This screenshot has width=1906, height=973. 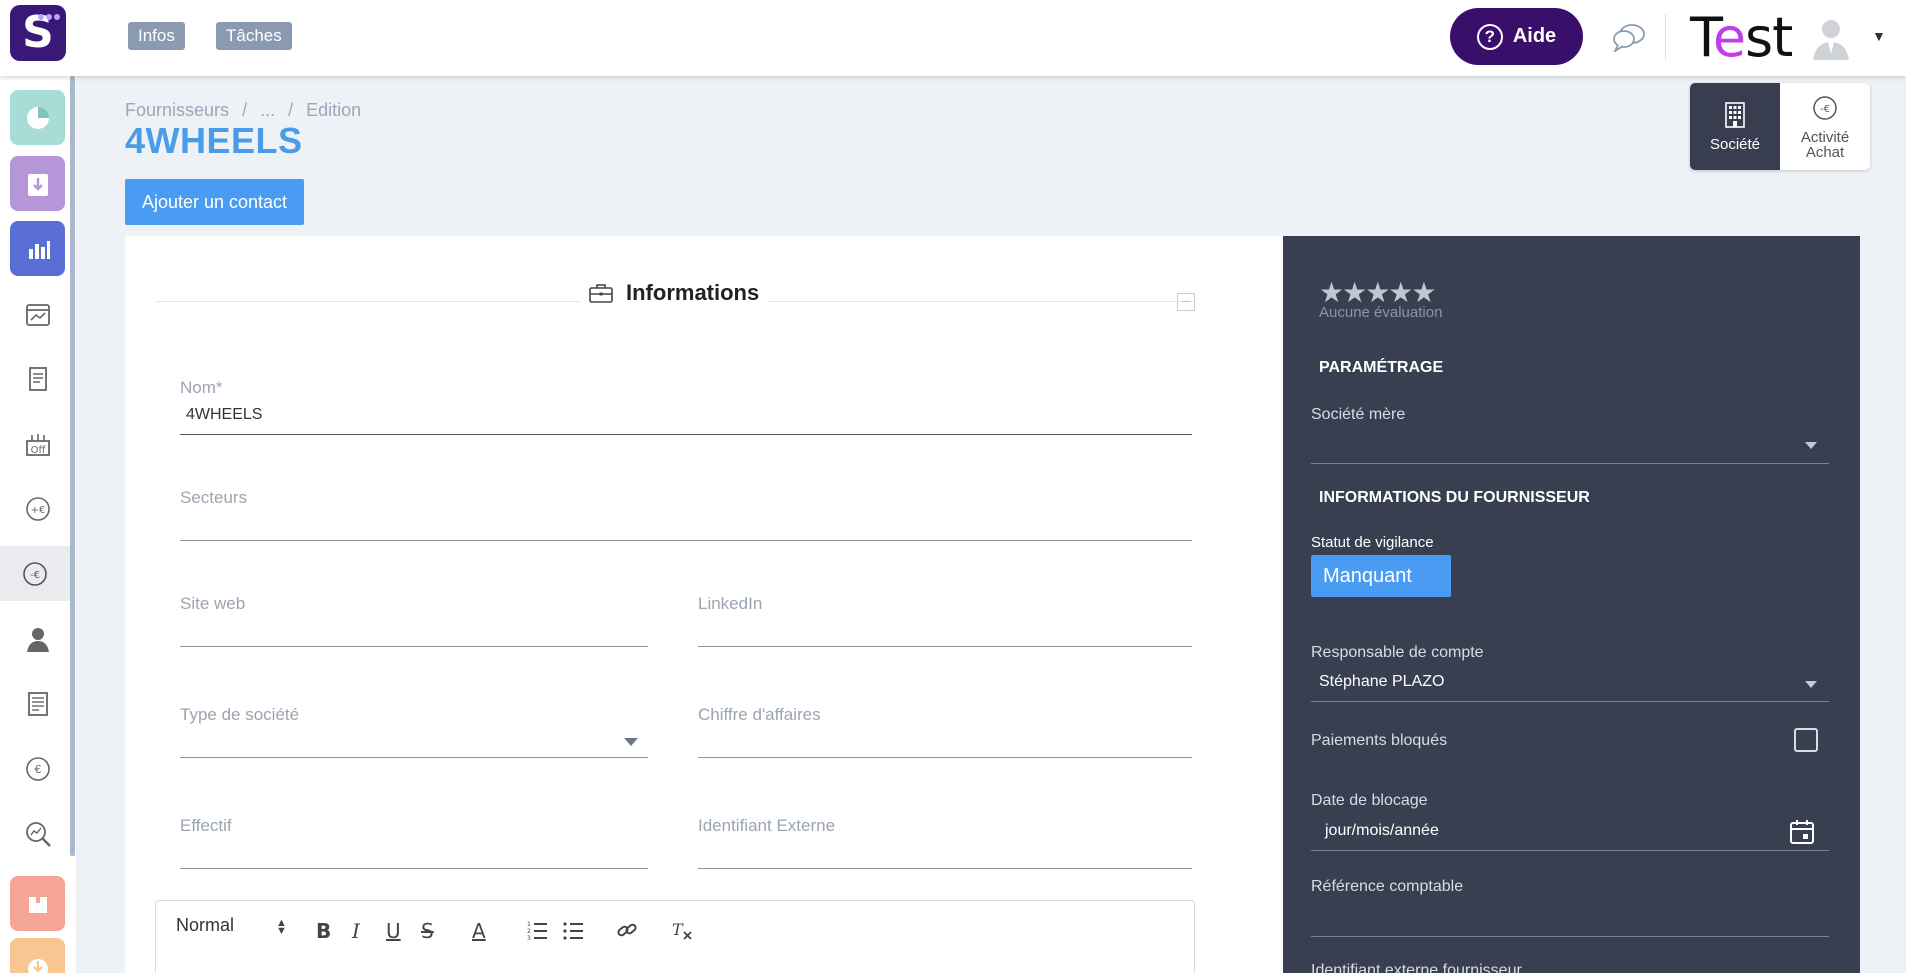 I want to click on view-societe-tab: Société, so click(x=1735, y=126).